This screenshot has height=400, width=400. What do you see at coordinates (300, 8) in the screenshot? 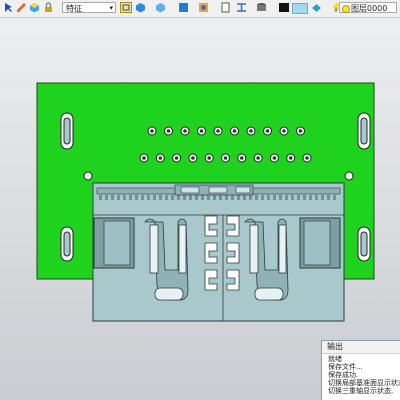
I see `light-color-swatch` at bounding box center [300, 8].